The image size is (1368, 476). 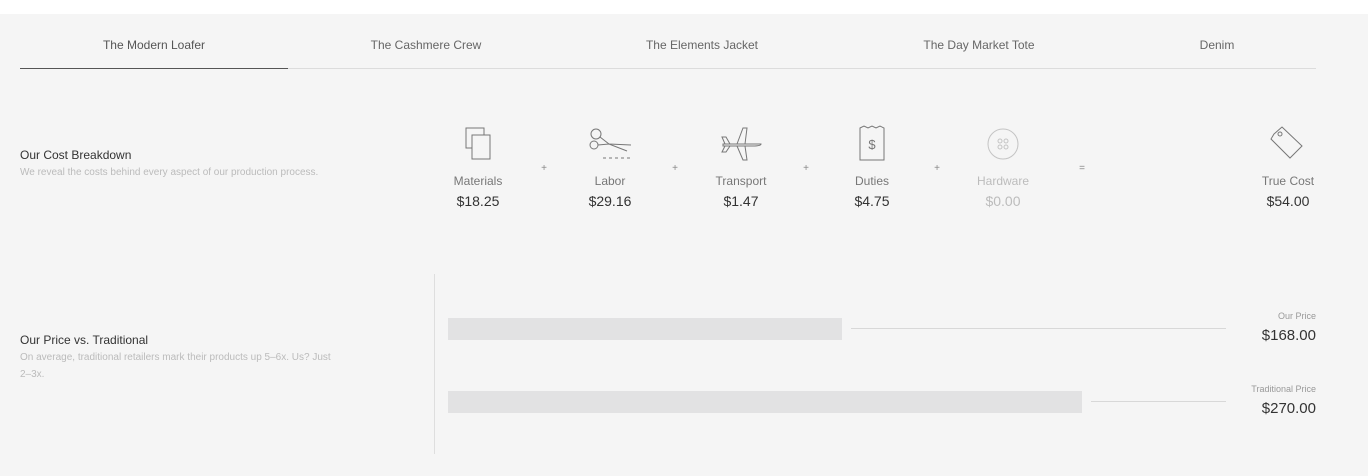 What do you see at coordinates (1288, 201) in the screenshot?
I see `cost-value: $54.00` at bounding box center [1288, 201].